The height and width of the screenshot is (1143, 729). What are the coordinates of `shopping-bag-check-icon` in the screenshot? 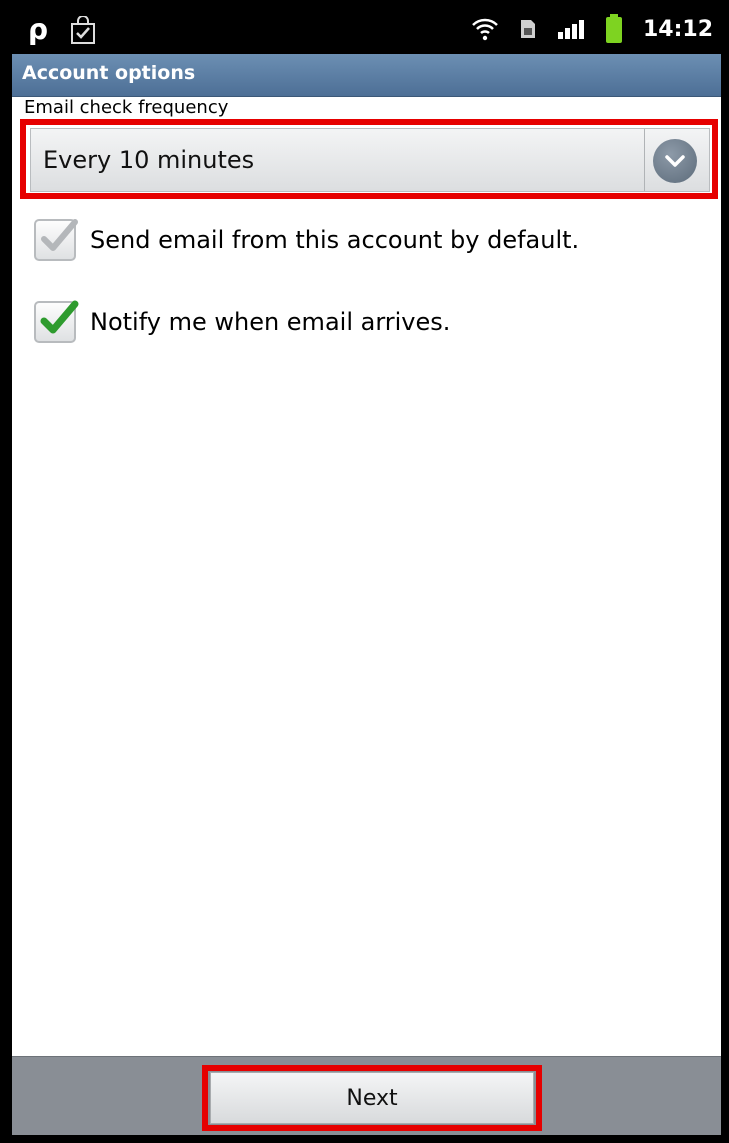 It's located at (83, 30).